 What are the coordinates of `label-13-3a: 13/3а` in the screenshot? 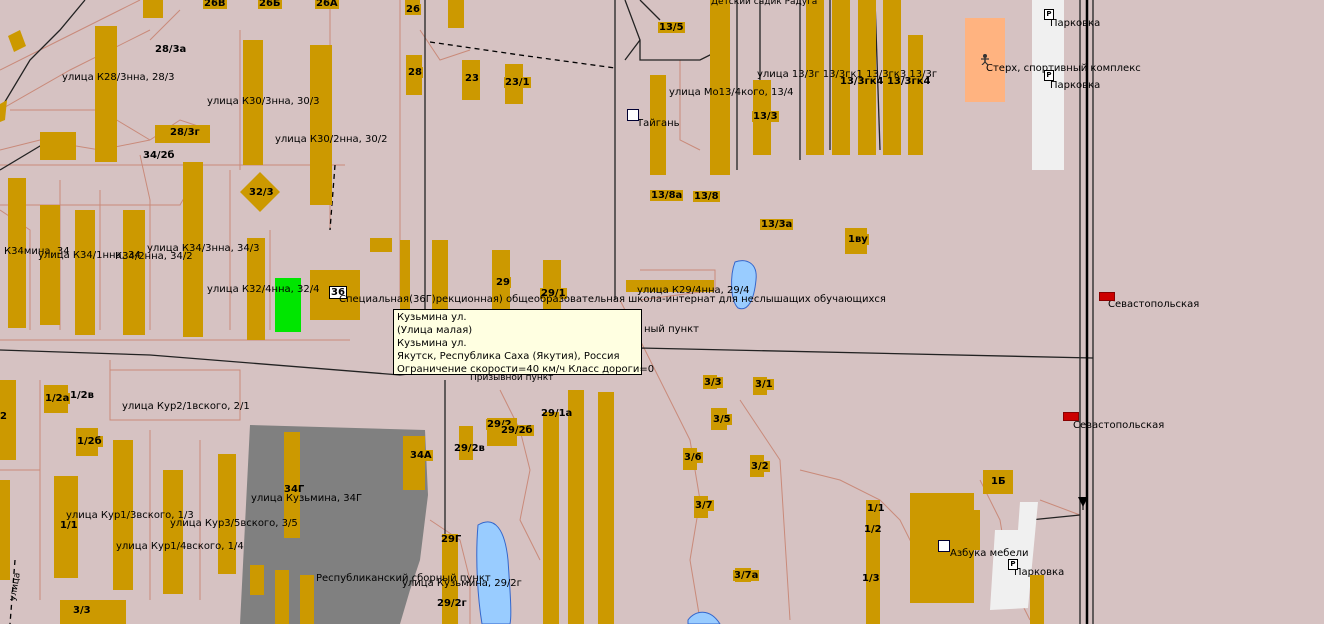 It's located at (777, 224).